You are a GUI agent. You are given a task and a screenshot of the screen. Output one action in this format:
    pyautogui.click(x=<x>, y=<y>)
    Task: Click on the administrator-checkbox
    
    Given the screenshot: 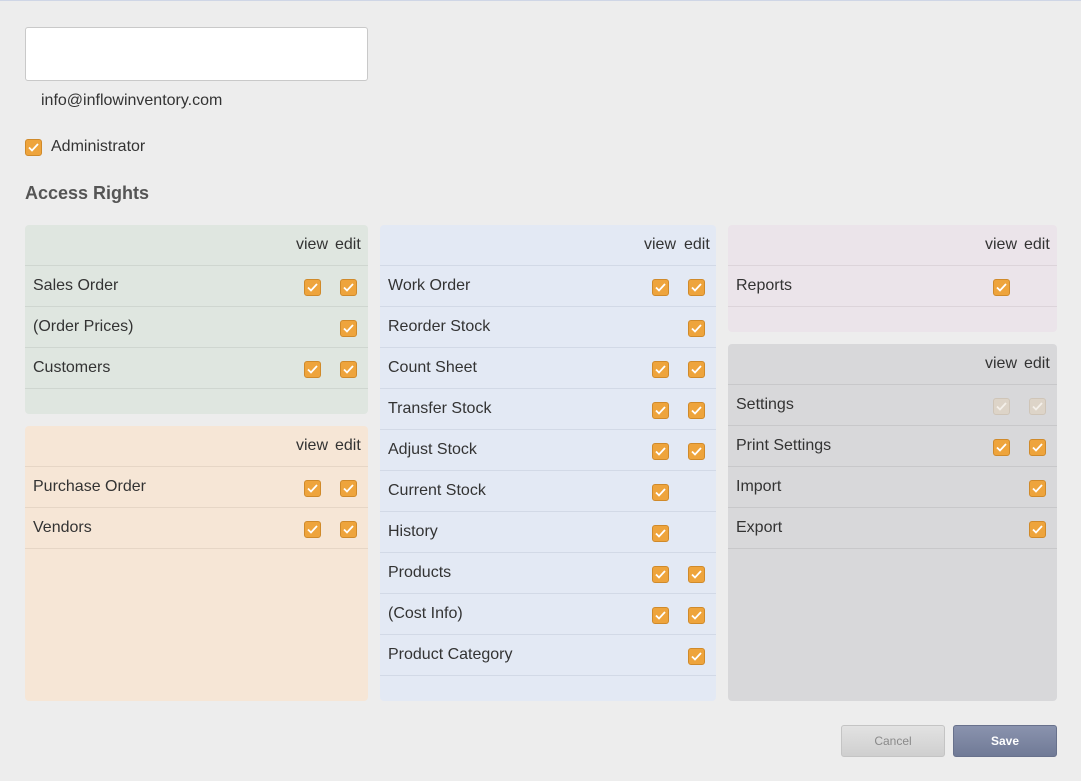 What is the action you would take?
    pyautogui.click(x=33, y=147)
    